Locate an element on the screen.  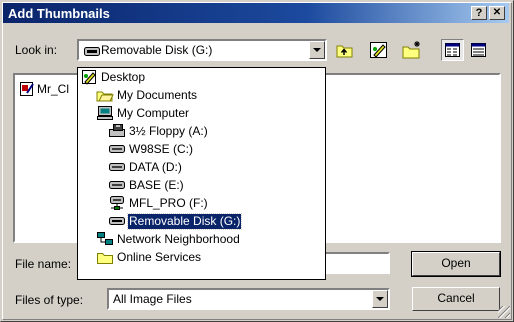
look-in-value: Removable Disk (G:) is located at coordinates (157, 50).